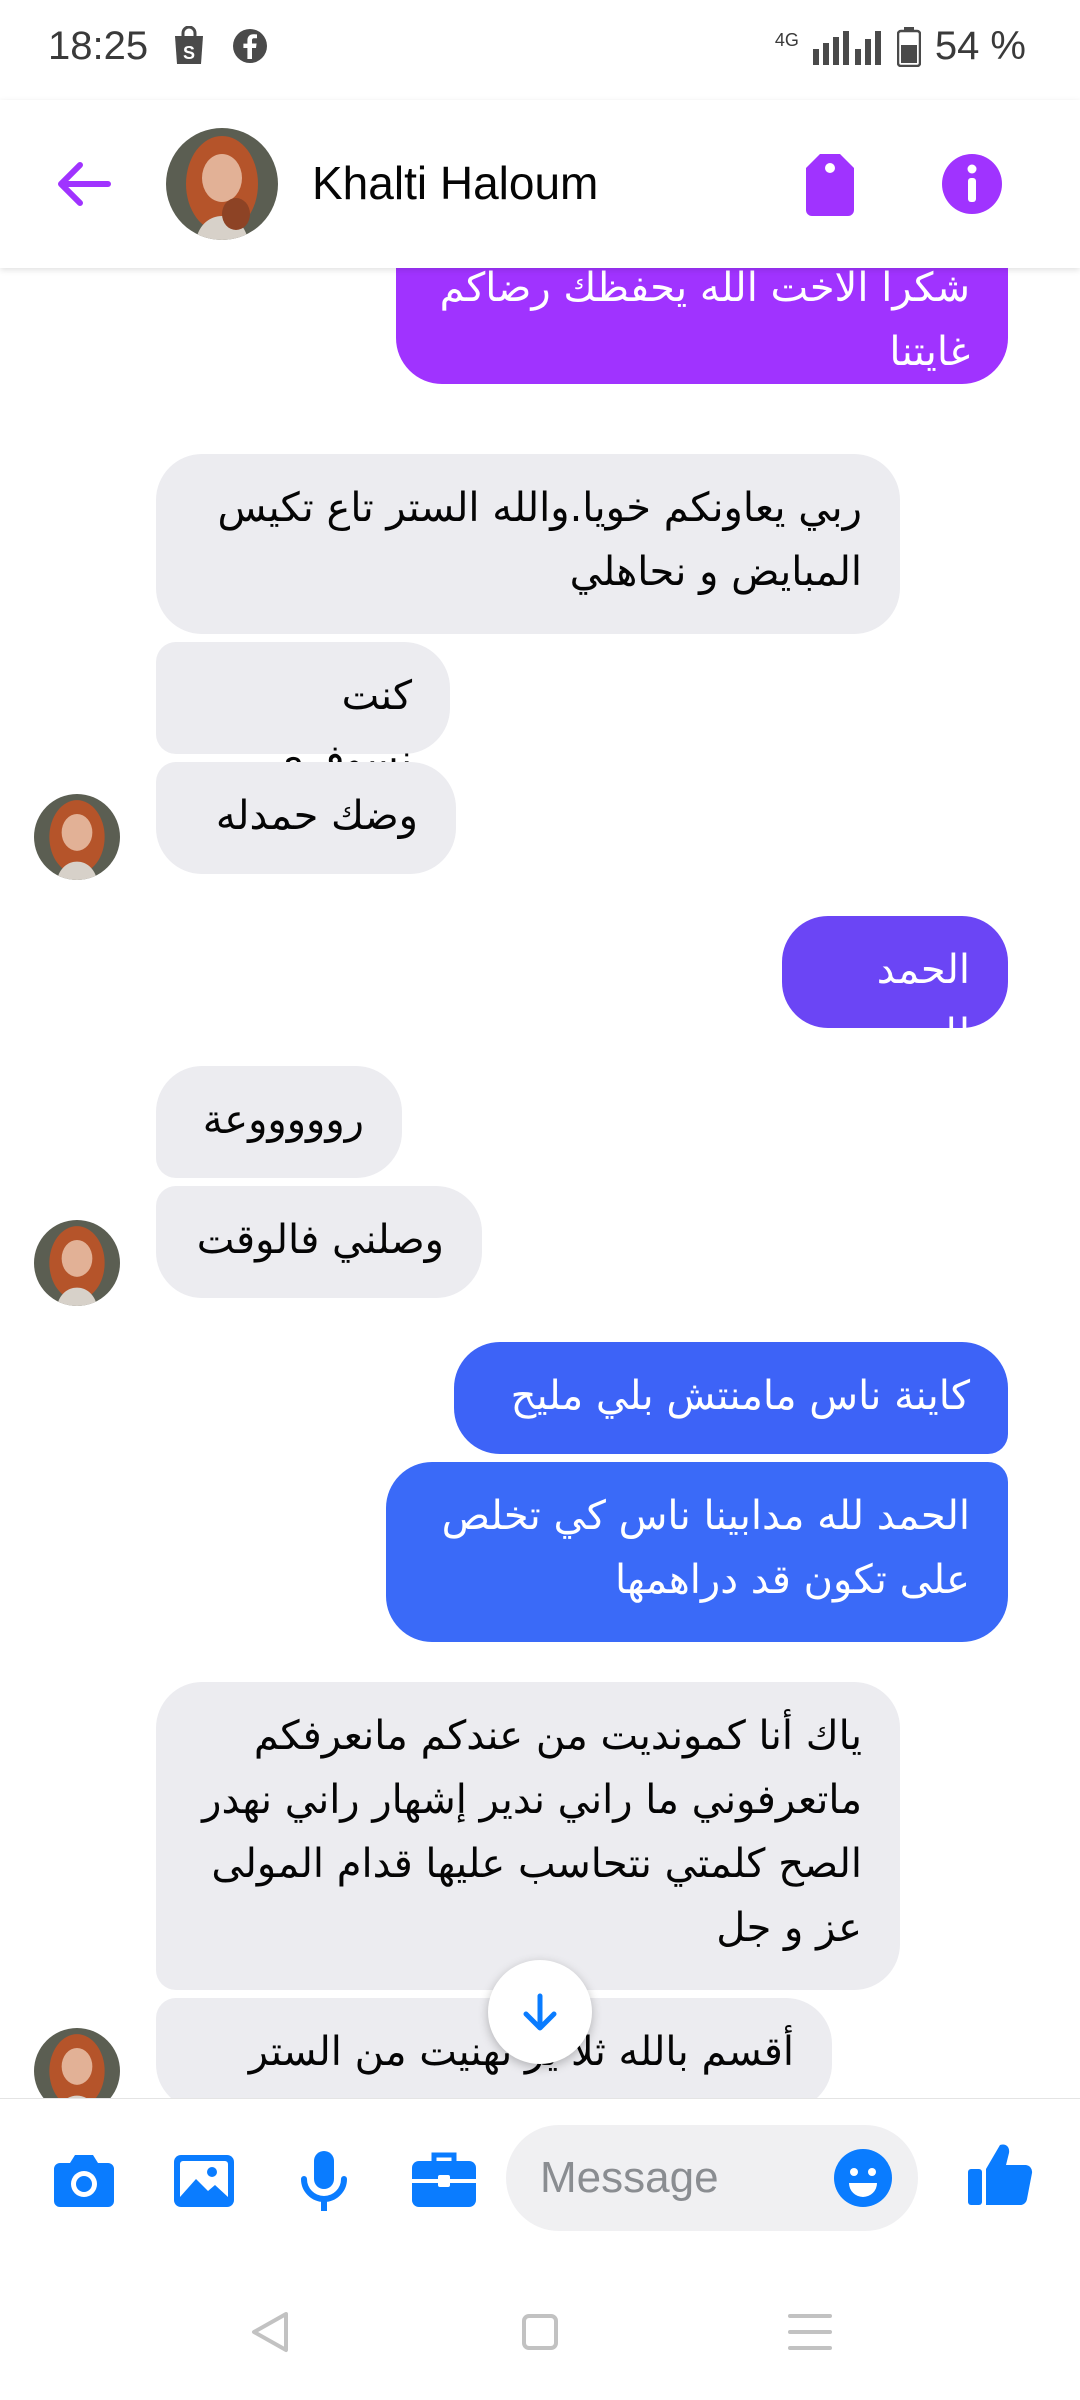 The height and width of the screenshot is (2400, 1080). Describe the element at coordinates (731, 1398) in the screenshot. I see `message-bubble-sent: كاينة ناس مامنتش بلي مليح` at that location.